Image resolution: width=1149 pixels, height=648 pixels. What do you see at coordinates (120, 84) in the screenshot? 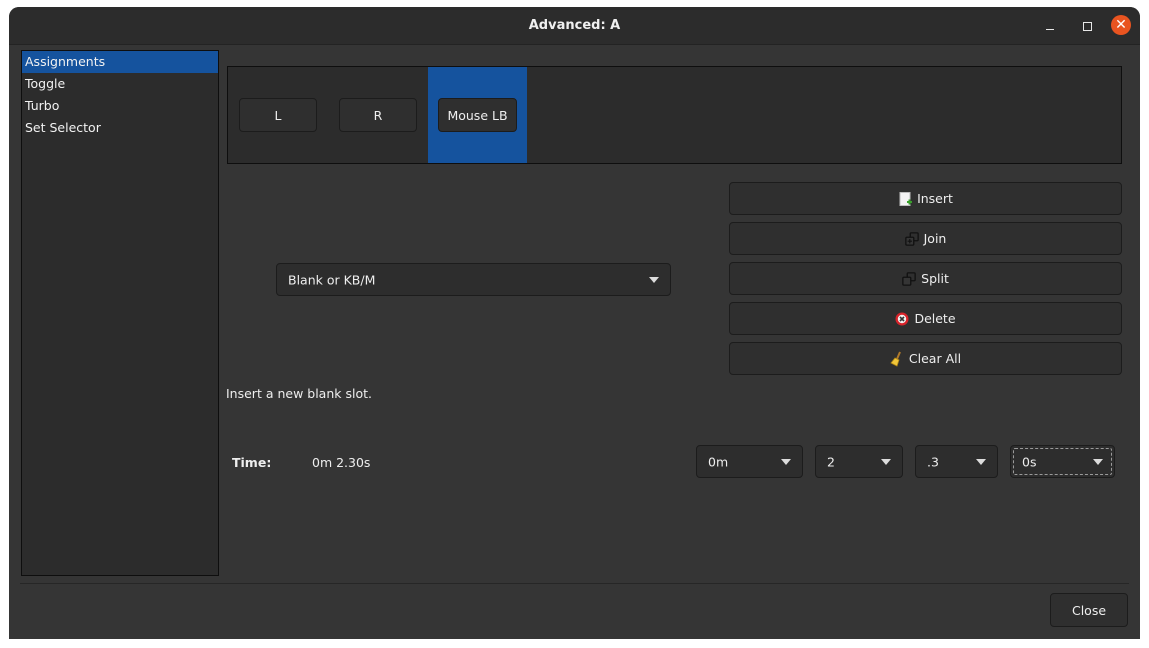
I see `sidebar-item-toggle: Toggle` at bounding box center [120, 84].